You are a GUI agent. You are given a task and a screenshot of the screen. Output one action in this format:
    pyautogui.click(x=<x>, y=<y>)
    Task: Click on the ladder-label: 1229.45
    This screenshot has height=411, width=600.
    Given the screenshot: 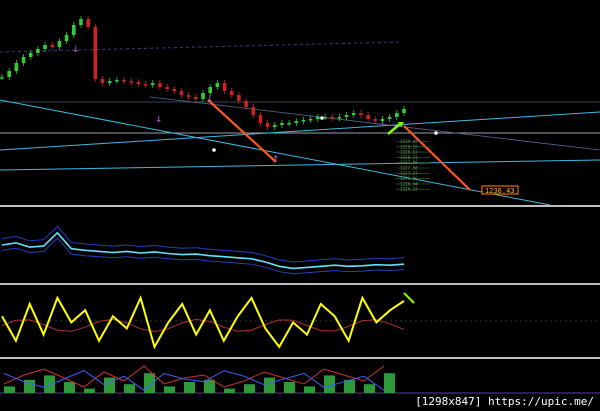 What is the action you would take?
    pyautogui.click(x=409, y=141)
    